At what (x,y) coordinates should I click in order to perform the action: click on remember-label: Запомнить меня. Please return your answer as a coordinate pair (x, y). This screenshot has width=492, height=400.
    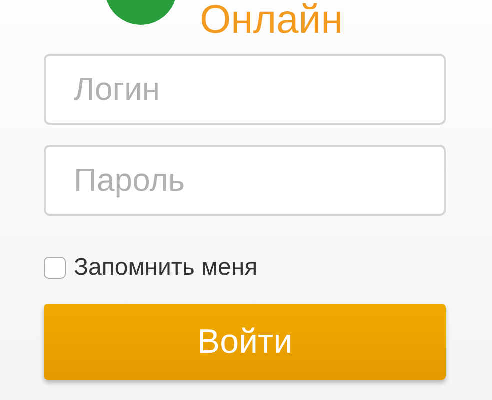
    Looking at the image, I should click on (166, 268).